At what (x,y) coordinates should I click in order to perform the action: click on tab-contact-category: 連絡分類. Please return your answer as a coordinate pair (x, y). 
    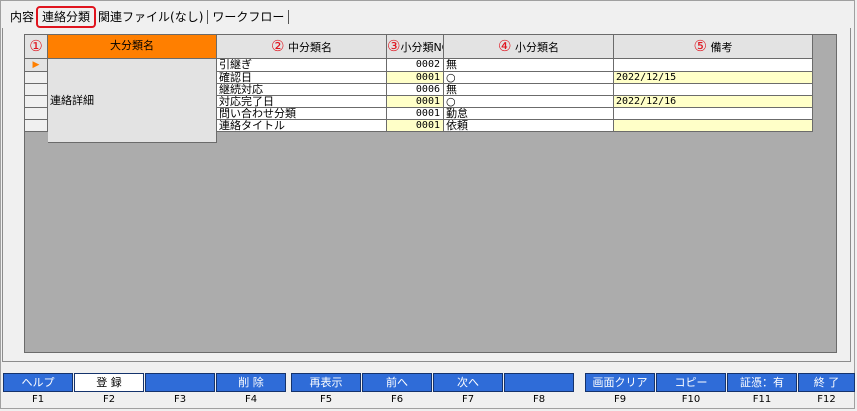
    Looking at the image, I should click on (66, 17).